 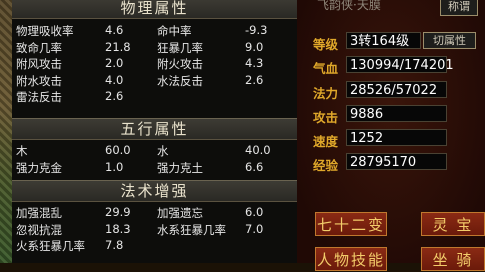 What do you see at coordinates (154, 129) in the screenshot?
I see `element-header: 五行属性` at bounding box center [154, 129].